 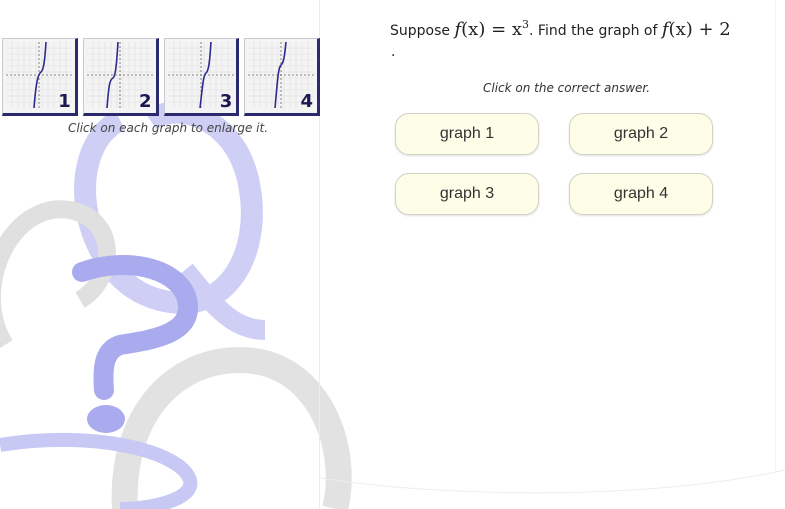 I want to click on answer-instruction: Click on the correct answer., so click(x=567, y=88).